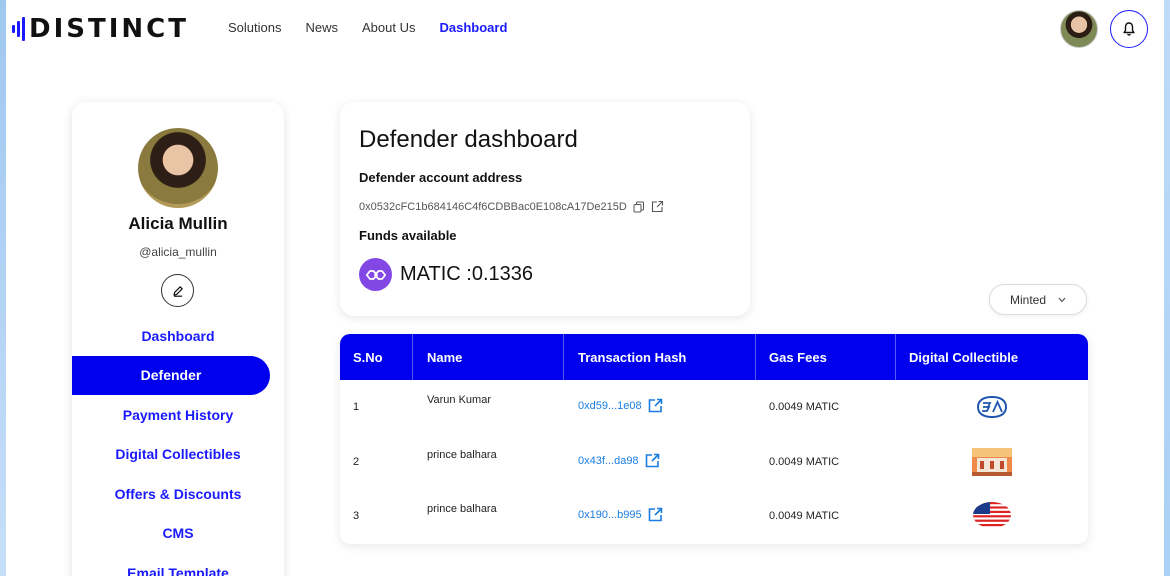 Image resolution: width=1170 pixels, height=576 pixels. Describe the element at coordinates (610, 405) in the screenshot. I see `cell-hash: 0xd59...1e08` at that location.